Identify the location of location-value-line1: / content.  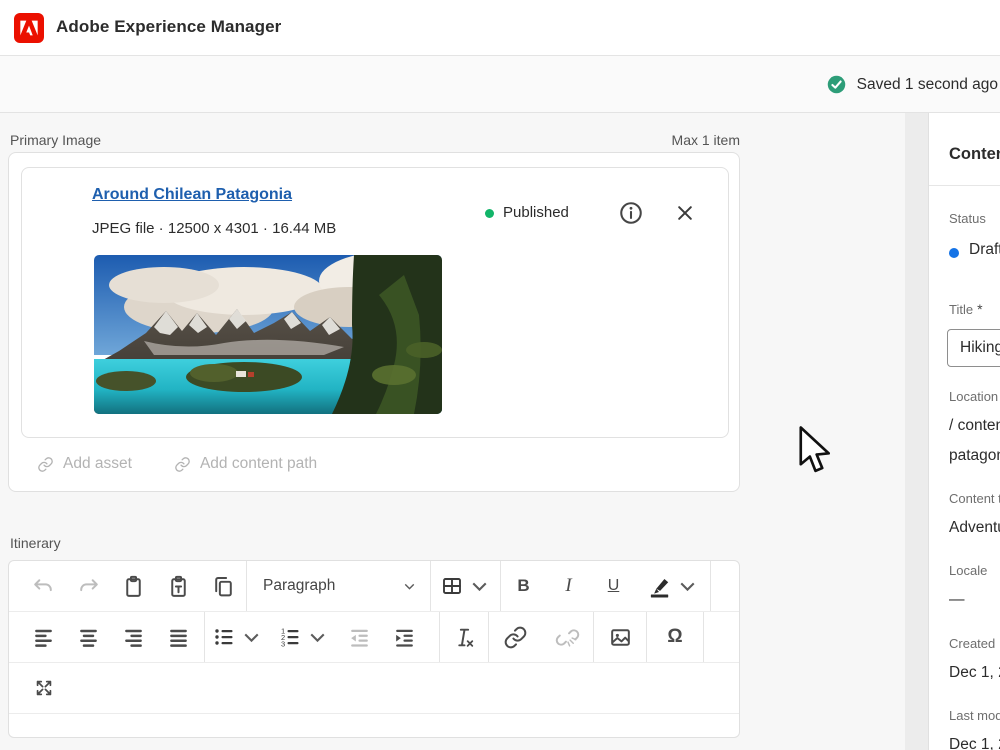
(974, 425).